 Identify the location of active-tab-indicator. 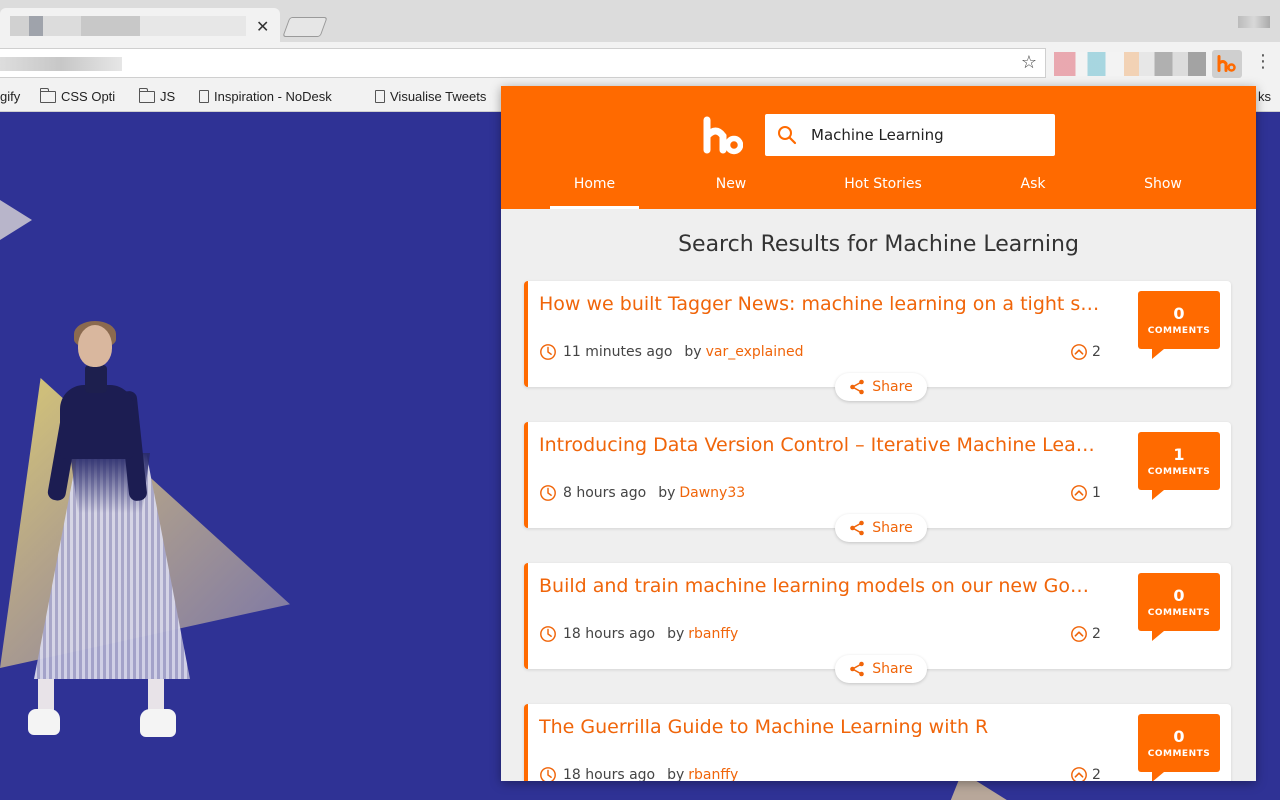
(594, 207).